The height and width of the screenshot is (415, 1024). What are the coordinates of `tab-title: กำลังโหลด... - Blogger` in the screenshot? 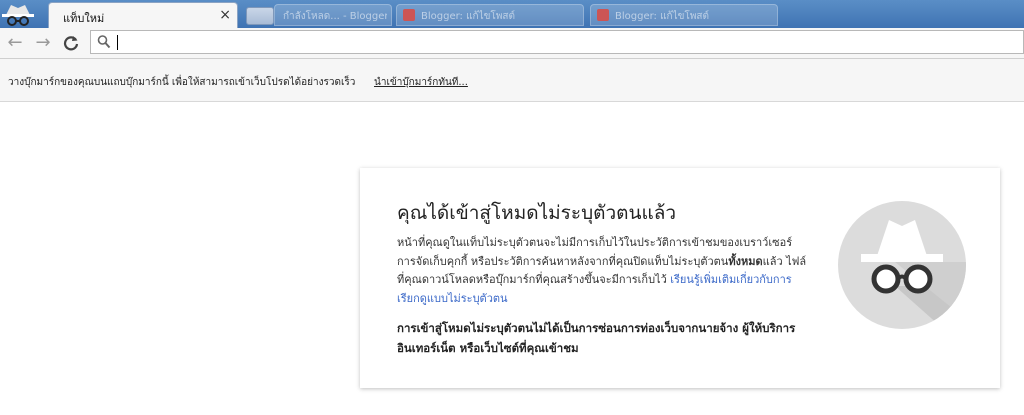 It's located at (335, 16).